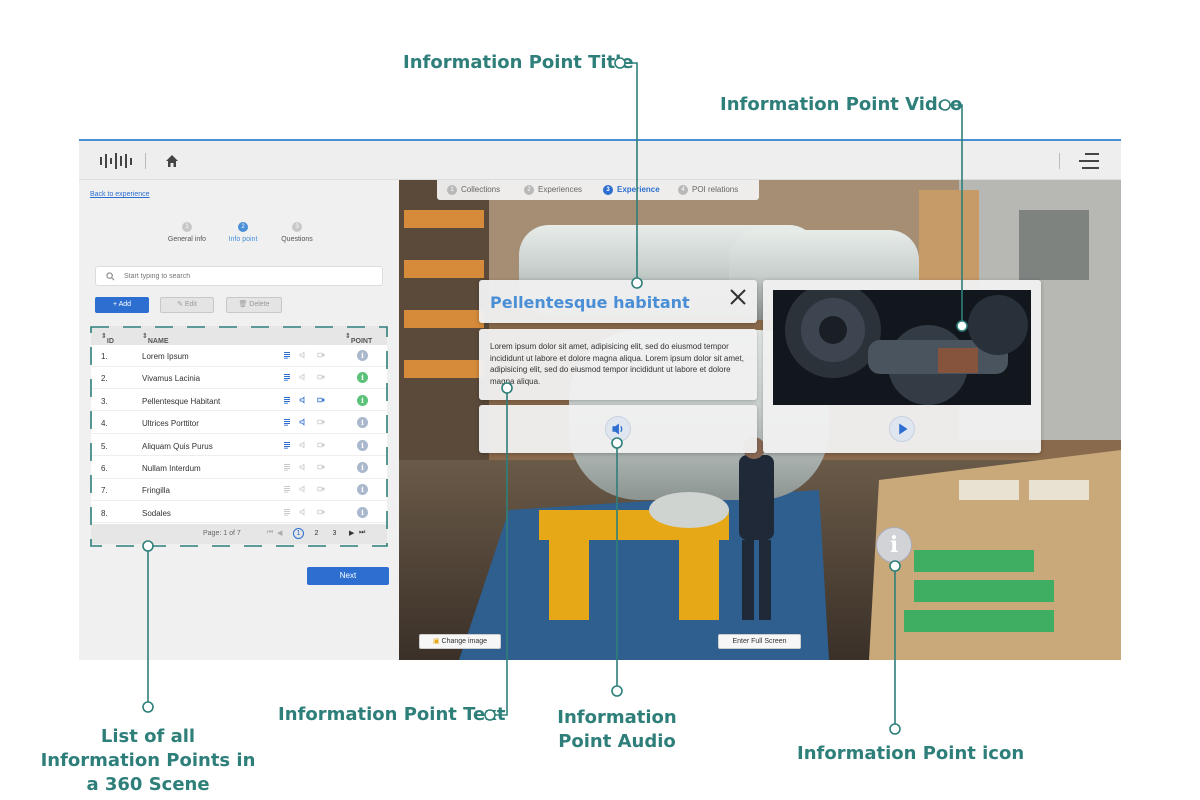 This screenshot has height=800, width=1200. What do you see at coordinates (279, 533) in the screenshot?
I see `previous-page-icon: ◀` at bounding box center [279, 533].